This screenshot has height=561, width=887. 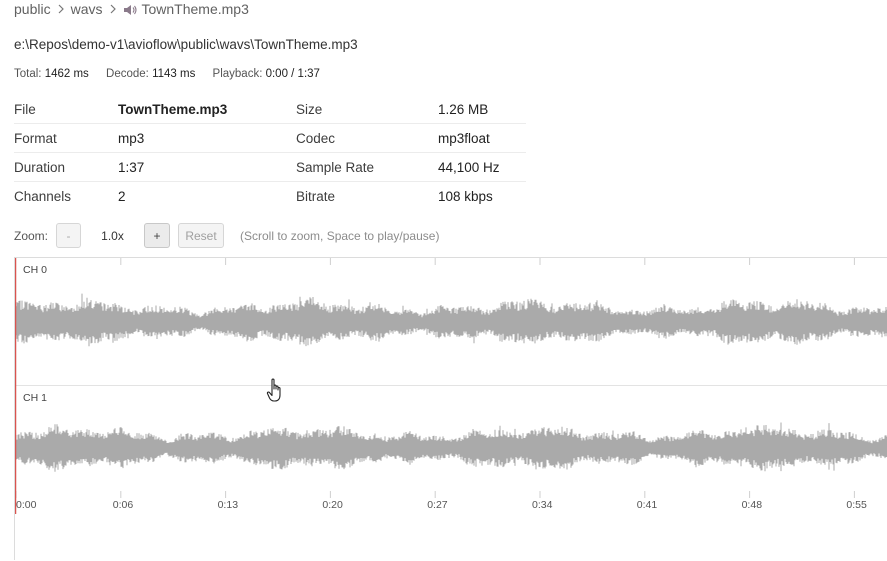 I want to click on timing-playback: Playback: 0:00 / 1:37, so click(x=266, y=74).